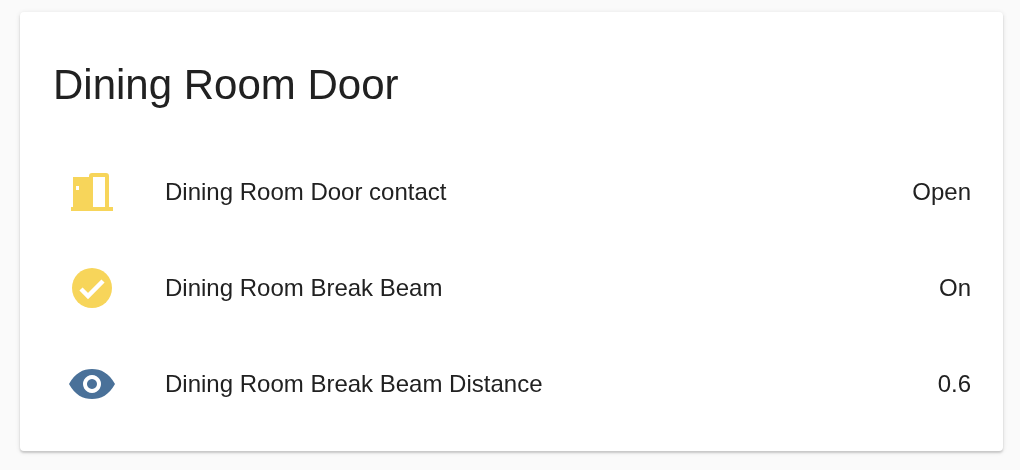 The width and height of the screenshot is (1020, 470). Describe the element at coordinates (539, 192) in the screenshot. I see `entity-name: Dining Room Door contact` at that location.